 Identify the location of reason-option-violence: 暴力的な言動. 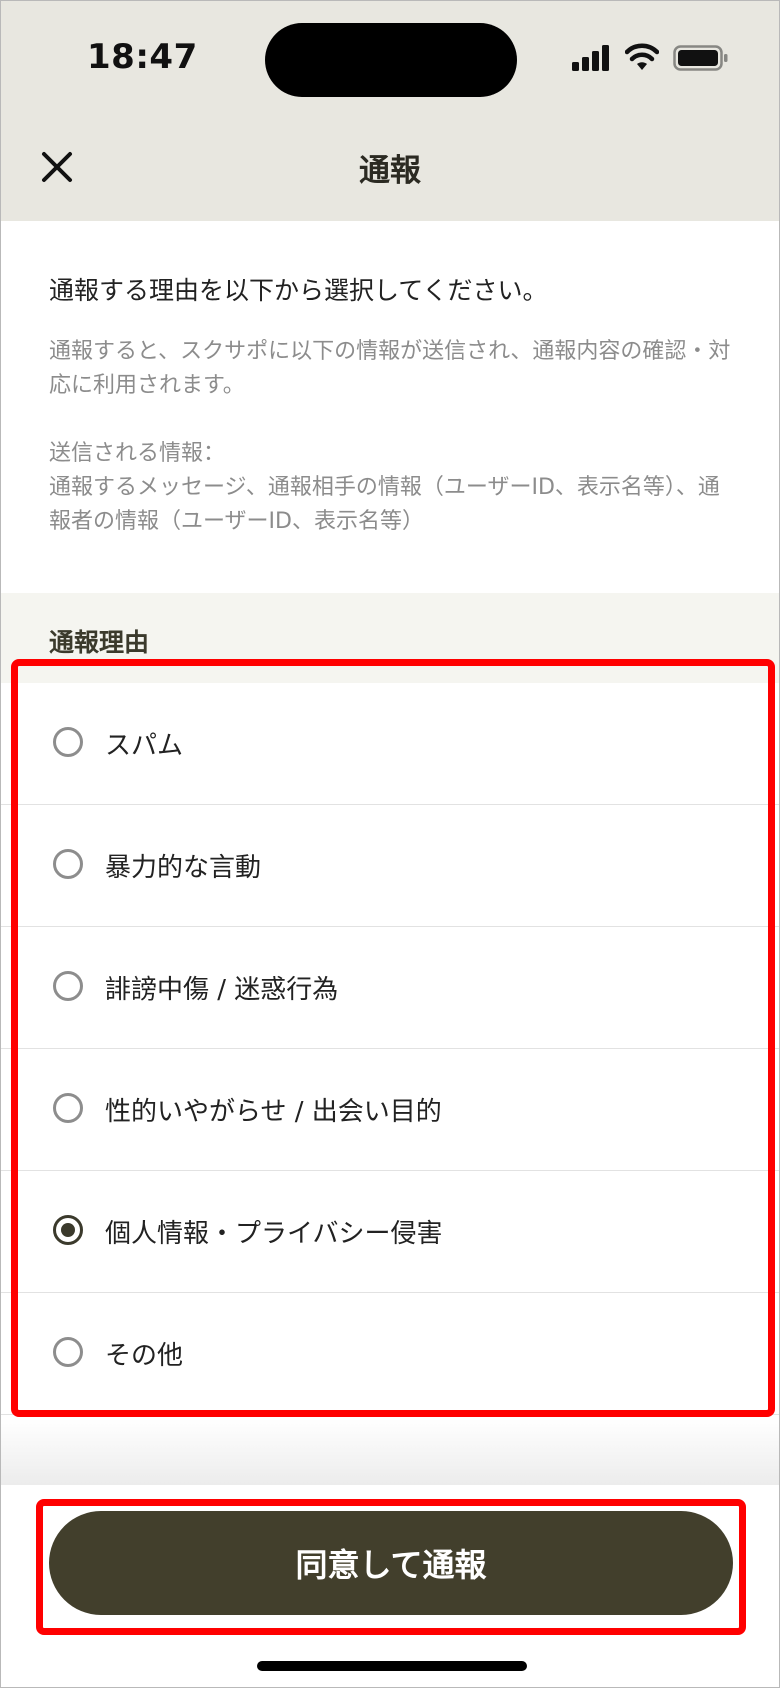
(390, 866).